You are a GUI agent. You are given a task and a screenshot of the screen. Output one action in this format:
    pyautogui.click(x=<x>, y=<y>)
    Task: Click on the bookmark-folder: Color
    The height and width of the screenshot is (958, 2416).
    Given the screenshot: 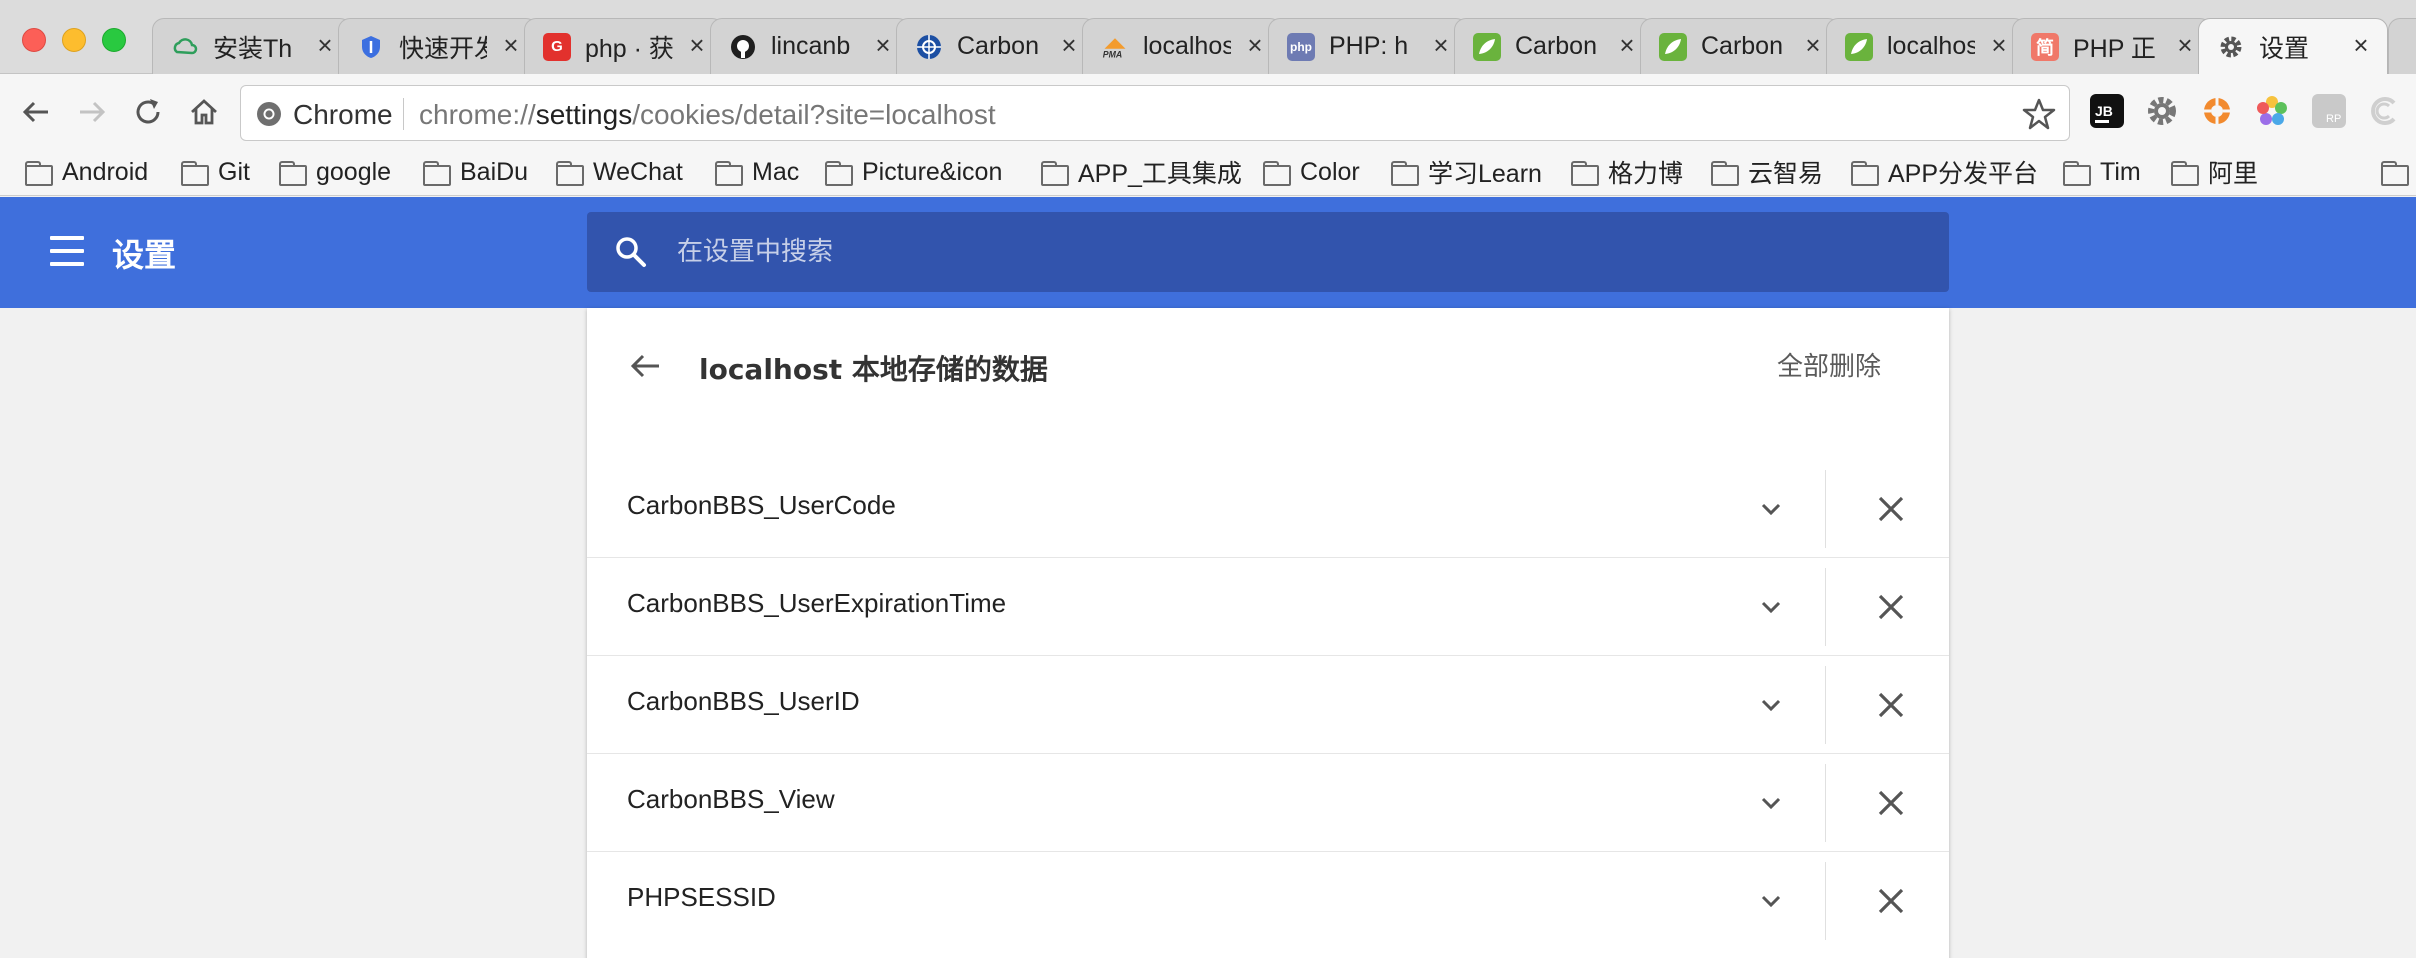 What is the action you would take?
    pyautogui.click(x=1311, y=172)
    